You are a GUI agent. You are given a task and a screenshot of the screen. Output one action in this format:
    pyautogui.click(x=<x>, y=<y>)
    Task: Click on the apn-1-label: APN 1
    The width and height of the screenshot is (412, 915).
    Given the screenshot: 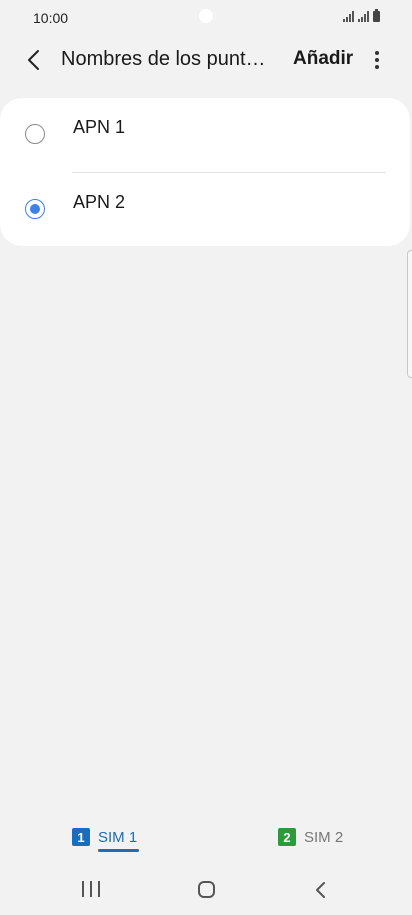 What is the action you would take?
    pyautogui.click(x=99, y=127)
    